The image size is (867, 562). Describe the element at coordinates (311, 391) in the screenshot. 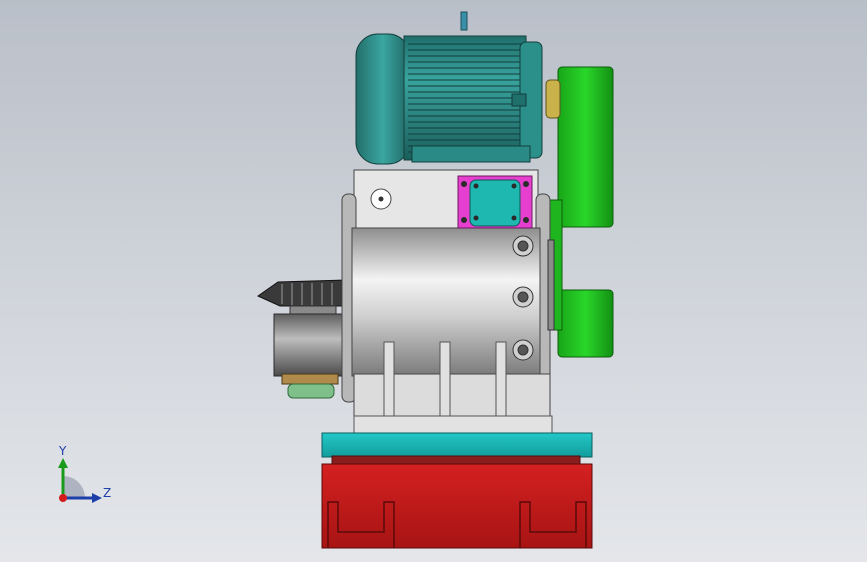

I see `spindle-cap` at that location.